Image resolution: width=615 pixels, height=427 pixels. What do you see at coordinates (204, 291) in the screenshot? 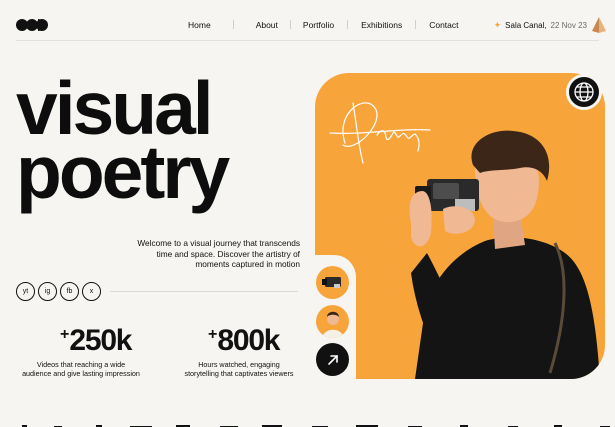
I see `section-divider` at bounding box center [204, 291].